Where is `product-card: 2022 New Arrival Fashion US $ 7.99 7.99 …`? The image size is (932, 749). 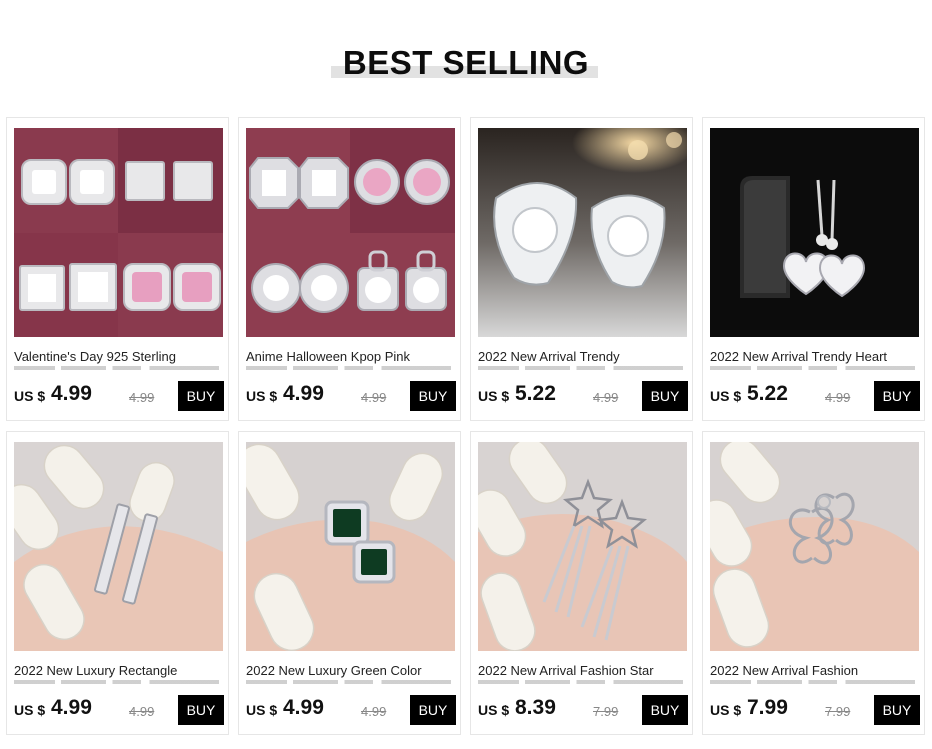
product-card: 2022 New Arrival Fashion US $ 7.99 7.99 … is located at coordinates (813, 583).